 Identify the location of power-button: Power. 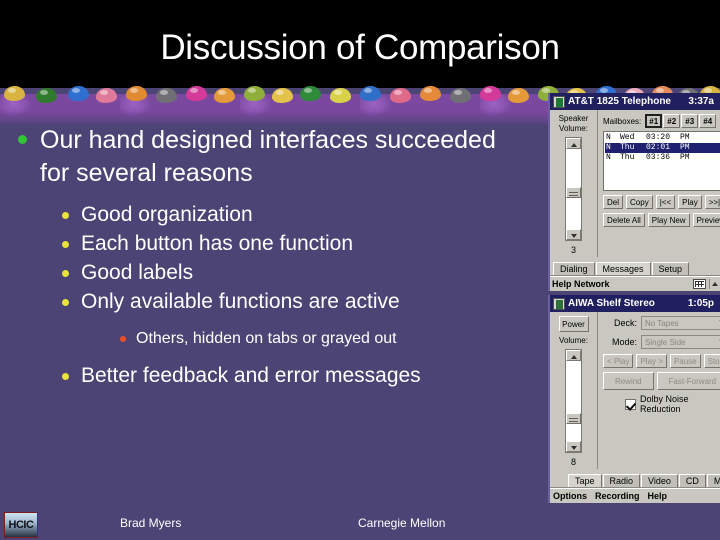
(573, 324).